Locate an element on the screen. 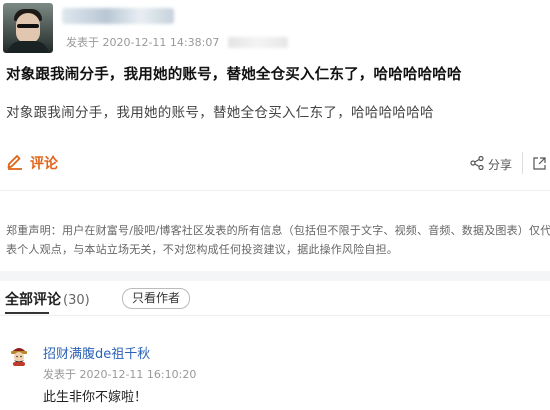  post-ip-redacted is located at coordinates (258, 42).